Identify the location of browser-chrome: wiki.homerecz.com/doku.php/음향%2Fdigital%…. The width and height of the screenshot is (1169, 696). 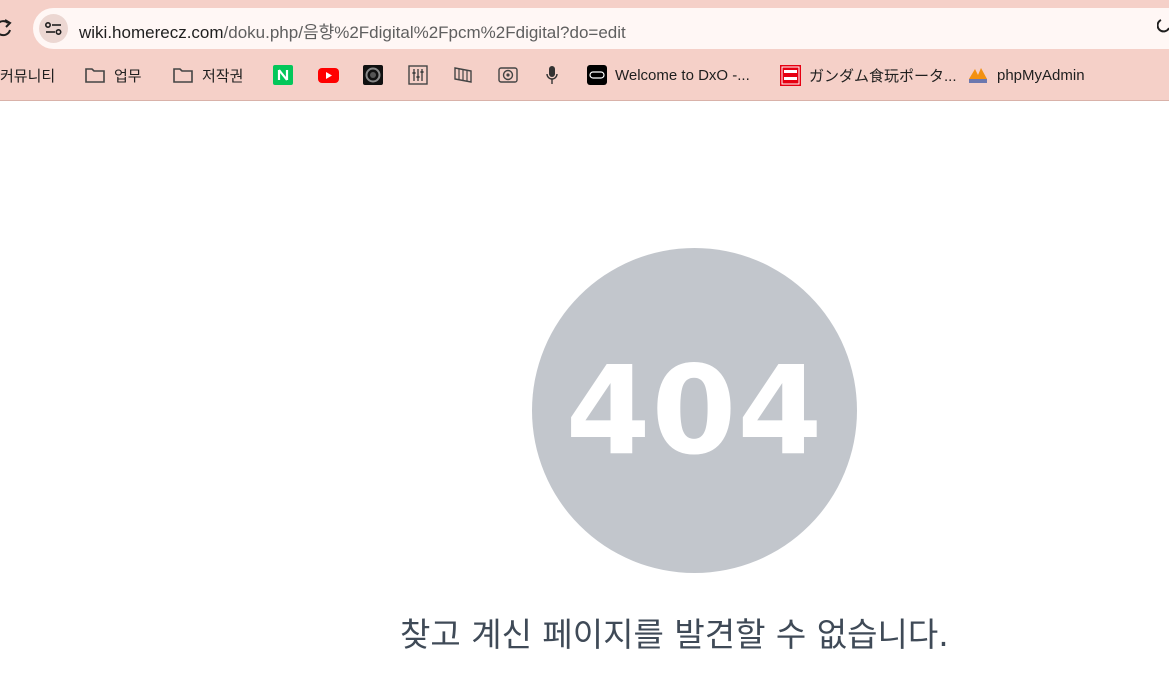
(584, 50).